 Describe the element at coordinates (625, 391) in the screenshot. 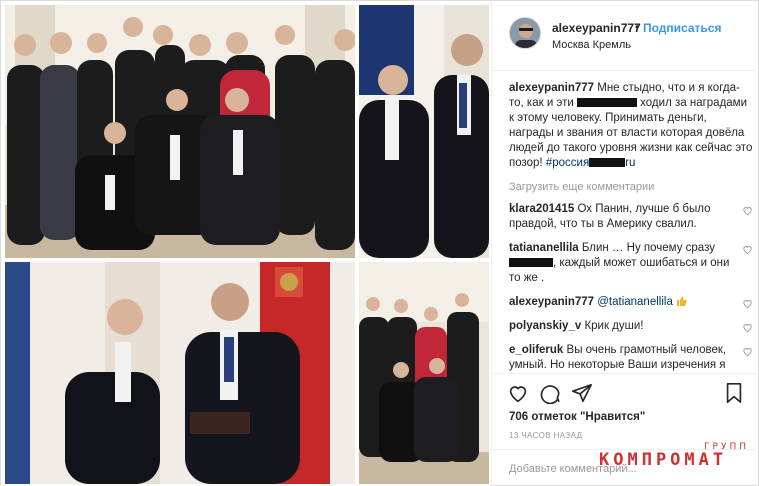

I see `post-actions-bar` at that location.